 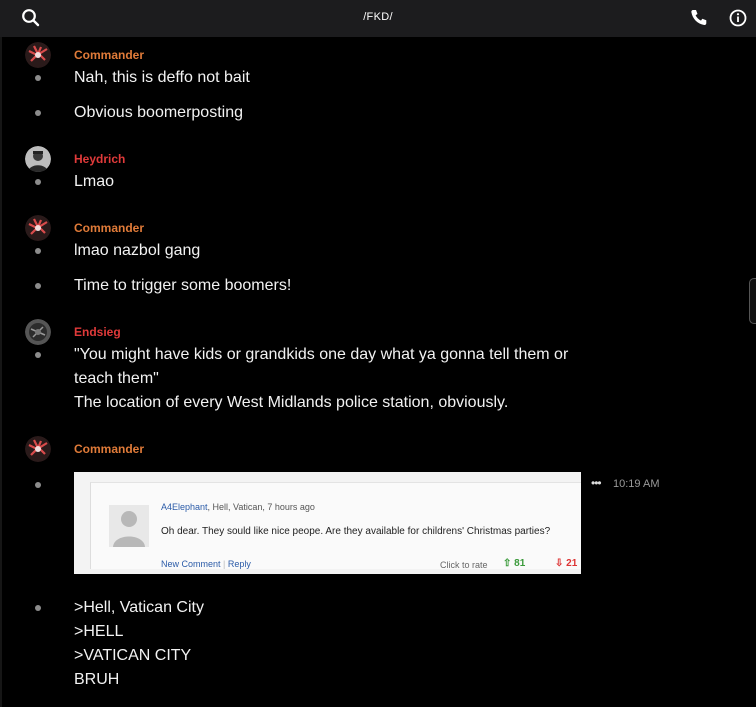 What do you see at coordinates (596, 483) in the screenshot?
I see `more-options-icon: •••` at bounding box center [596, 483].